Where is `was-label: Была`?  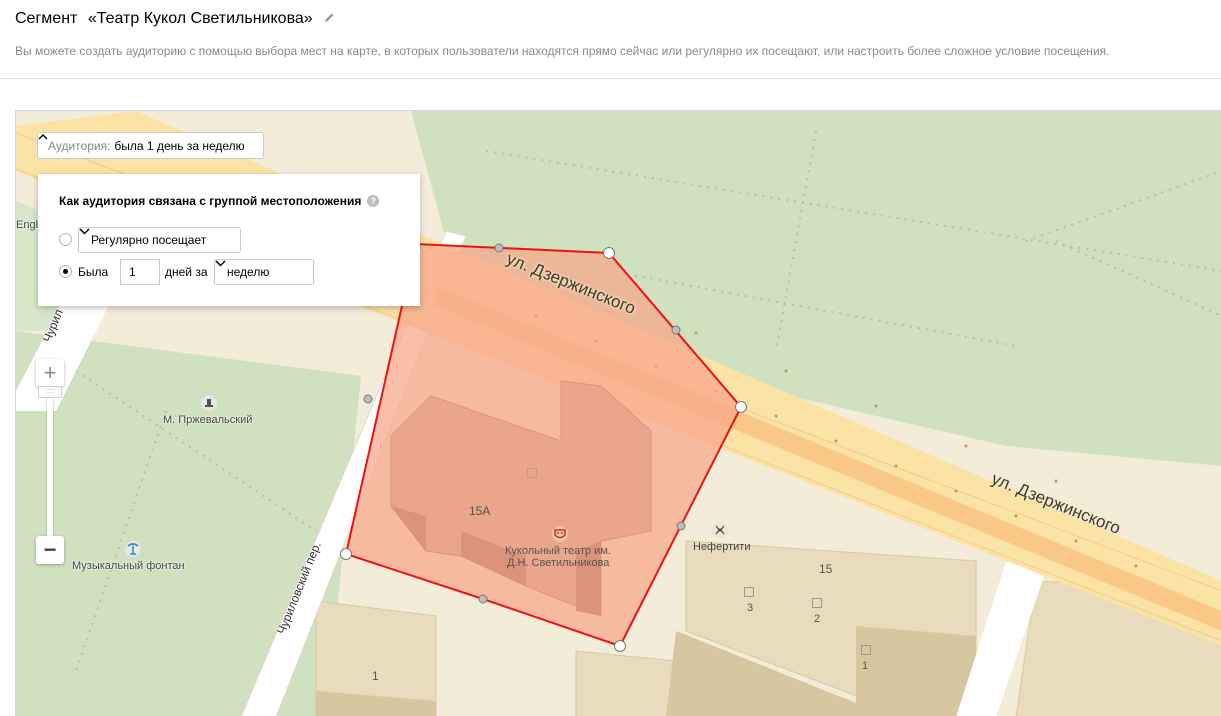 was-label: Была is located at coordinates (93, 272).